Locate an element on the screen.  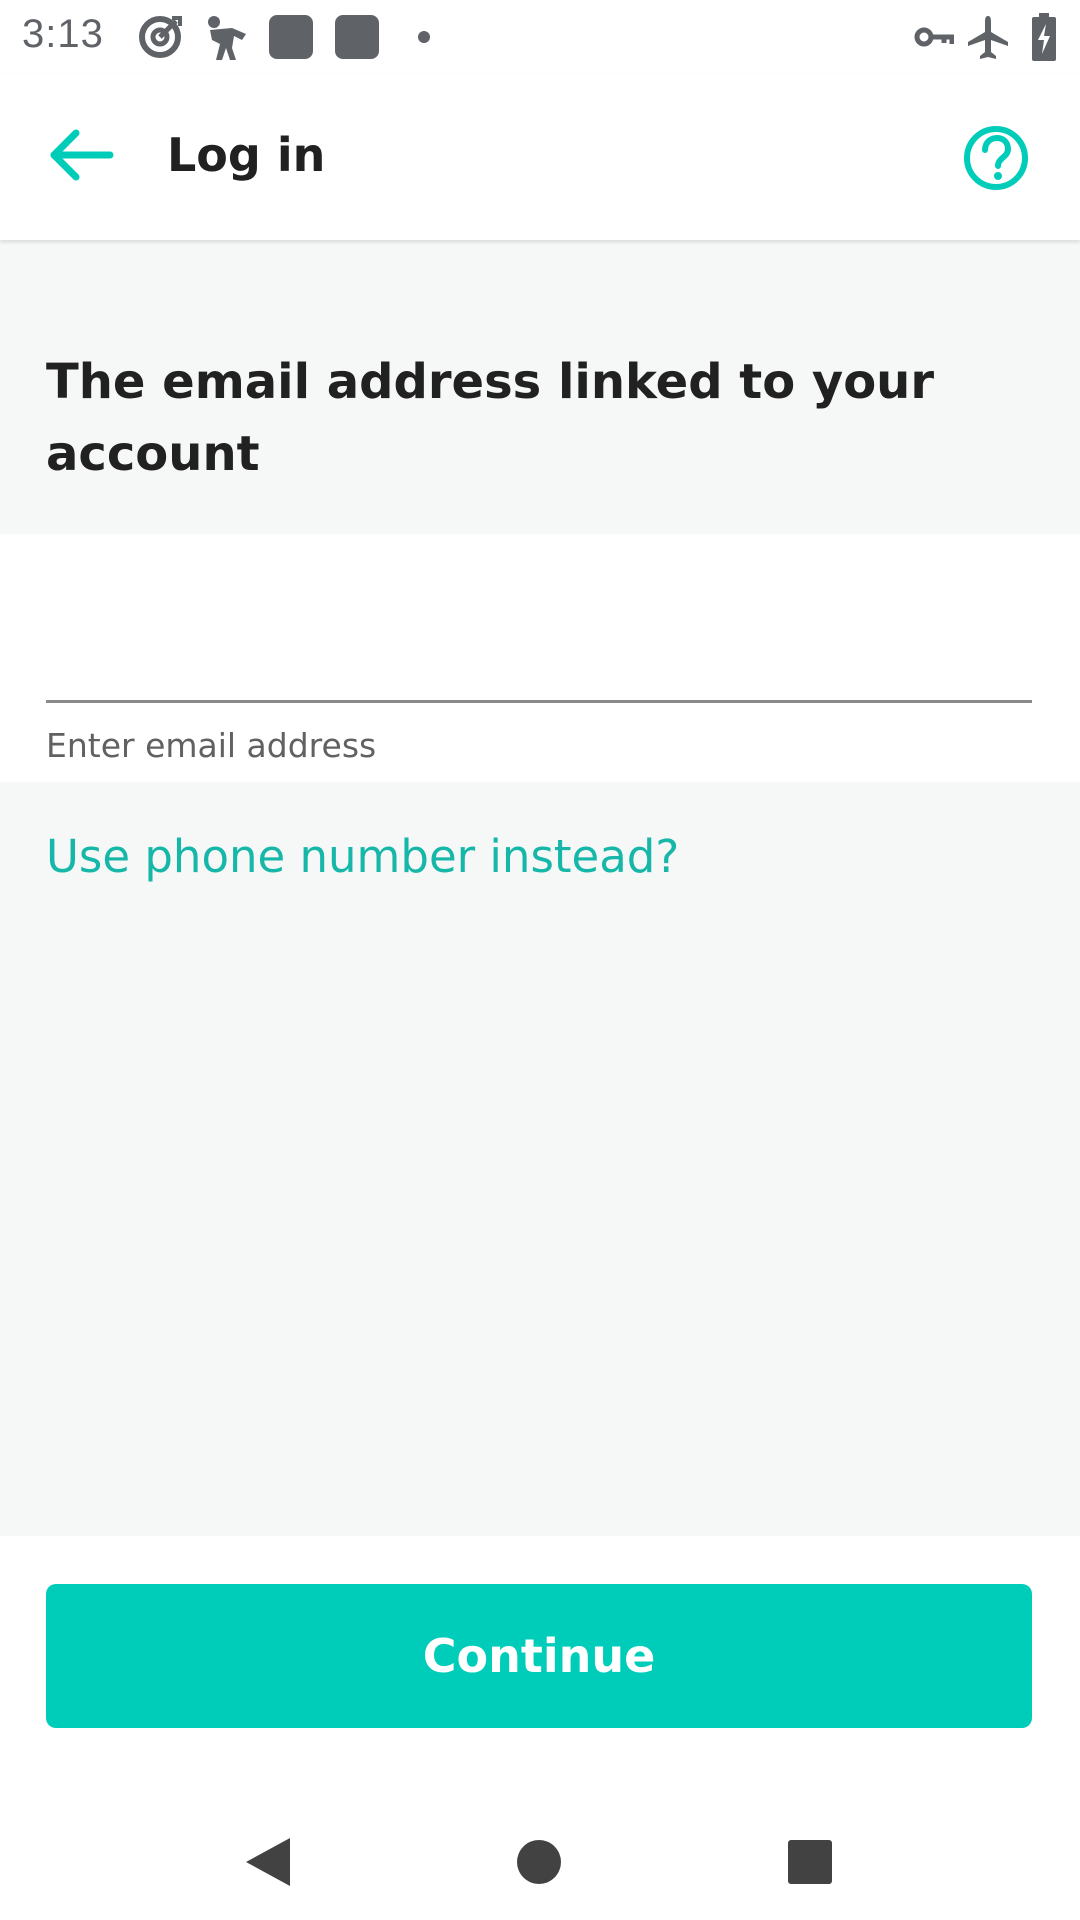
arrow-left-icon is located at coordinates (82, 155).